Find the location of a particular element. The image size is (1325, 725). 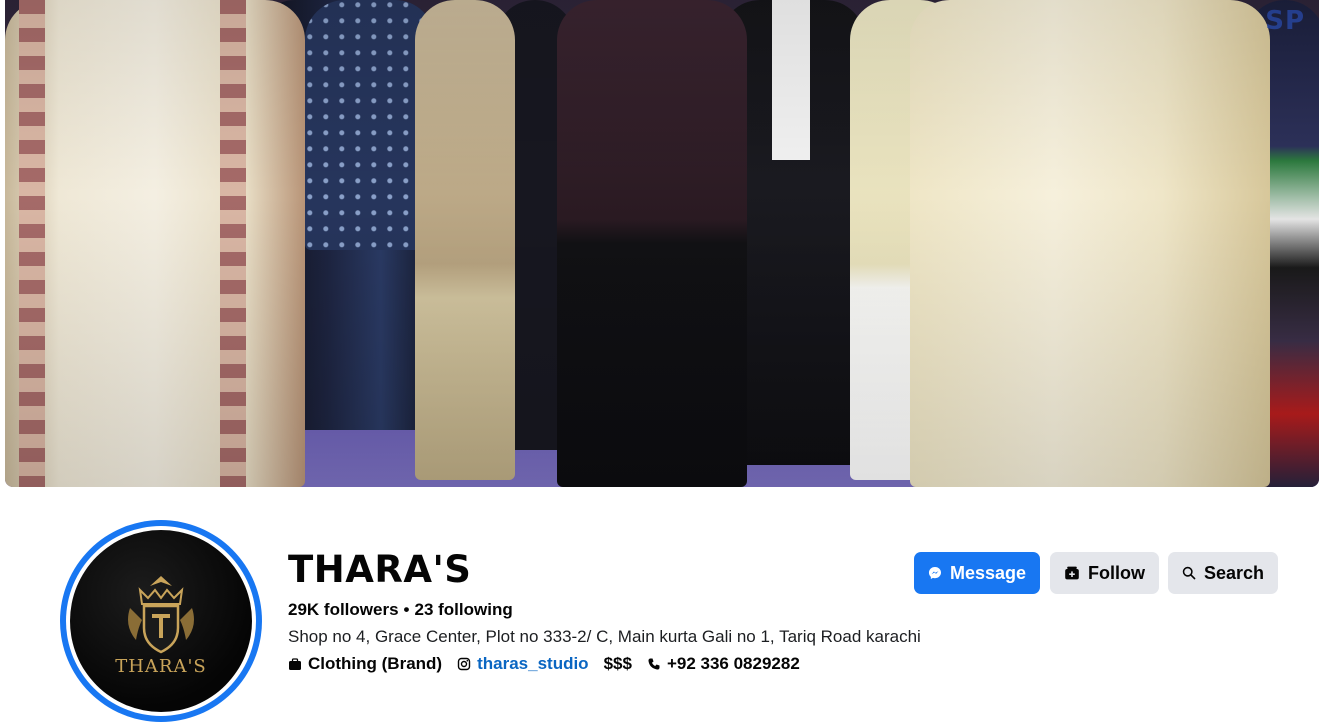

instagram-item: tharas_studio is located at coordinates (523, 664).